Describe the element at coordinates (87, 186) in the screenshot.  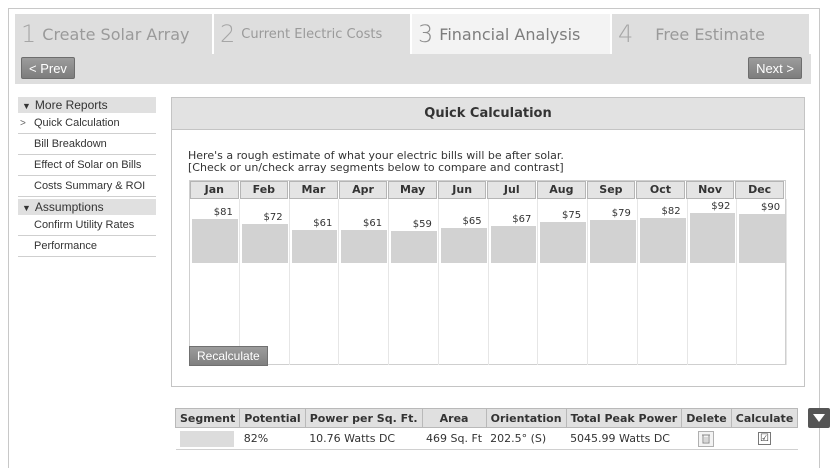
I see `sidebar-item-costs-summary: Costs Summary & ROI` at that location.